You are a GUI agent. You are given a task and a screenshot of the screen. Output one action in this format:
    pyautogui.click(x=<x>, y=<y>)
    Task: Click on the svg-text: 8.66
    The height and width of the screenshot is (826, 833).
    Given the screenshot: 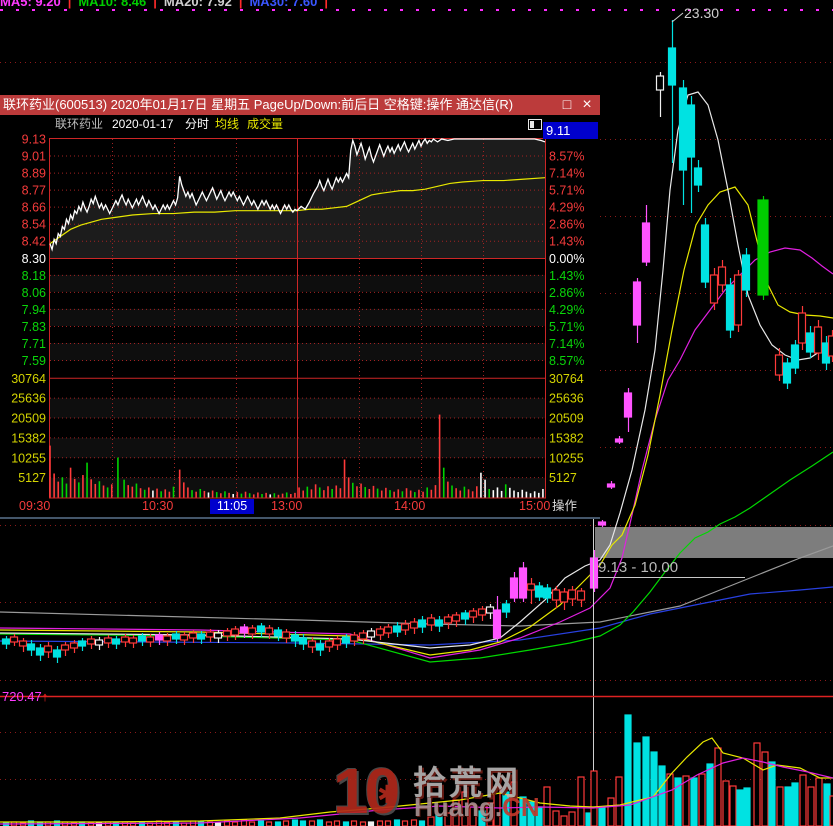 What is the action you would take?
    pyautogui.click(x=34, y=208)
    